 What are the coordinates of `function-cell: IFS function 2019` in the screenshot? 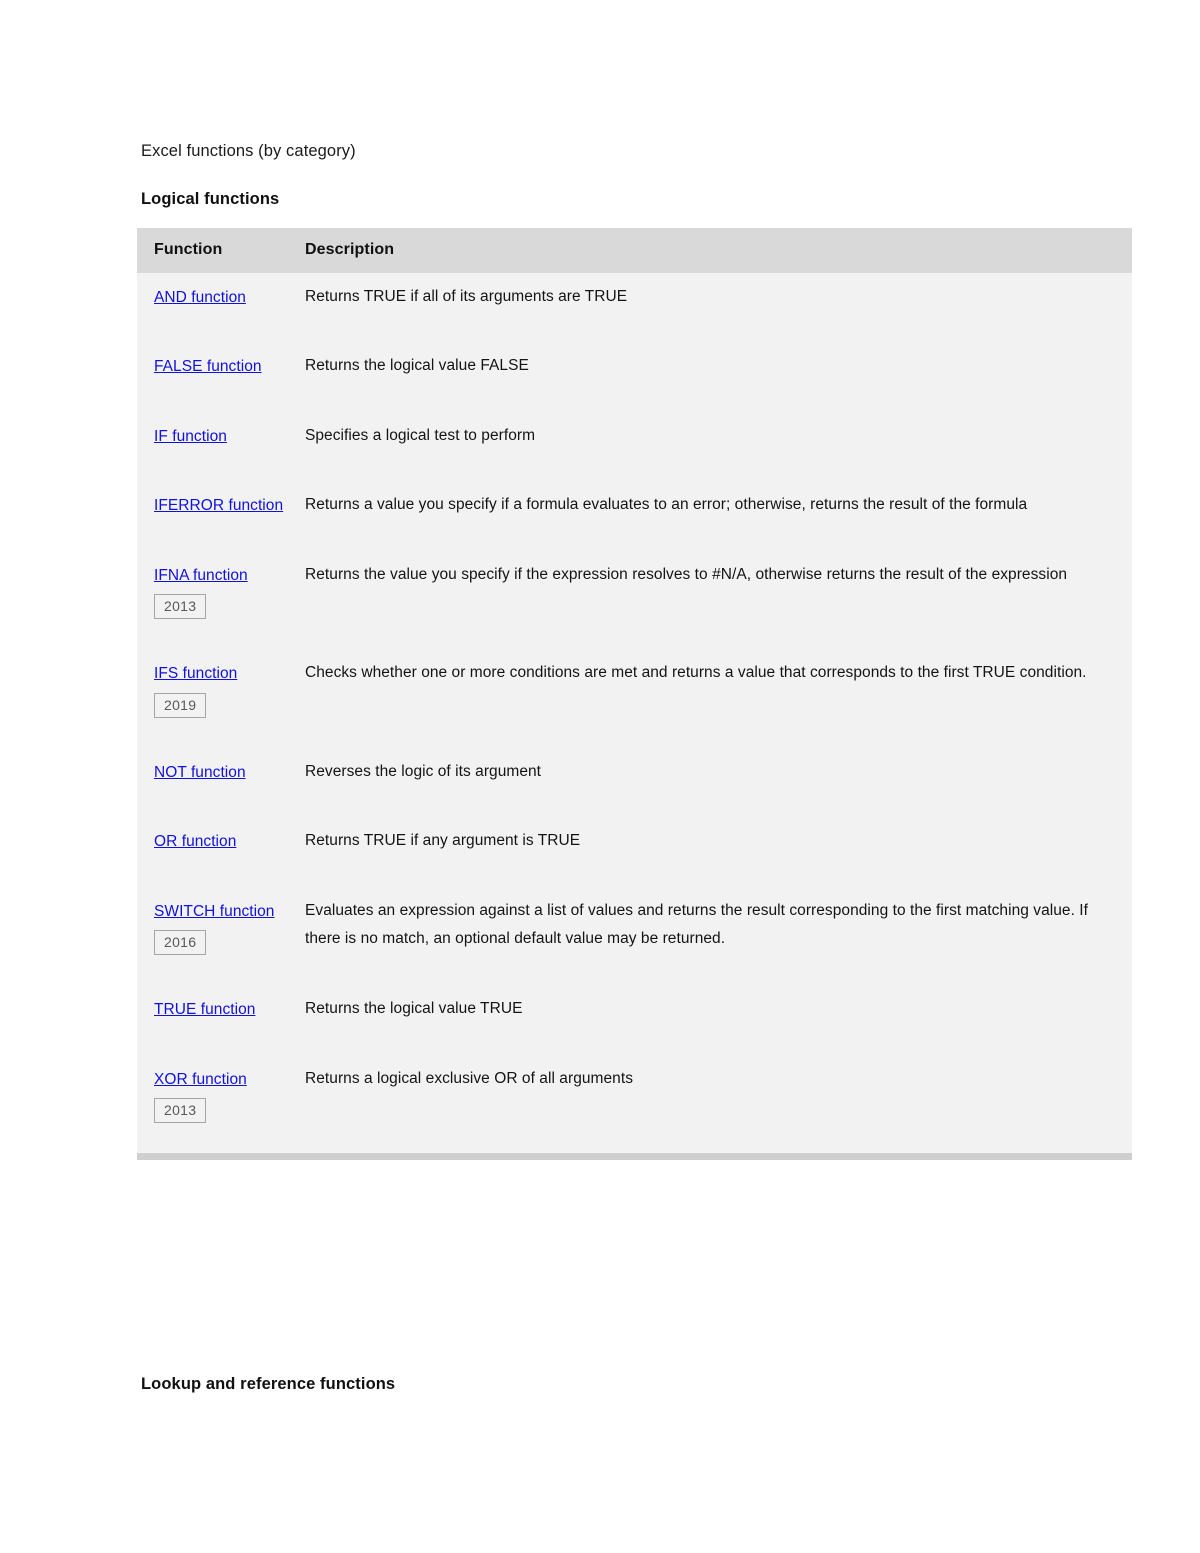 It's located at (221, 698).